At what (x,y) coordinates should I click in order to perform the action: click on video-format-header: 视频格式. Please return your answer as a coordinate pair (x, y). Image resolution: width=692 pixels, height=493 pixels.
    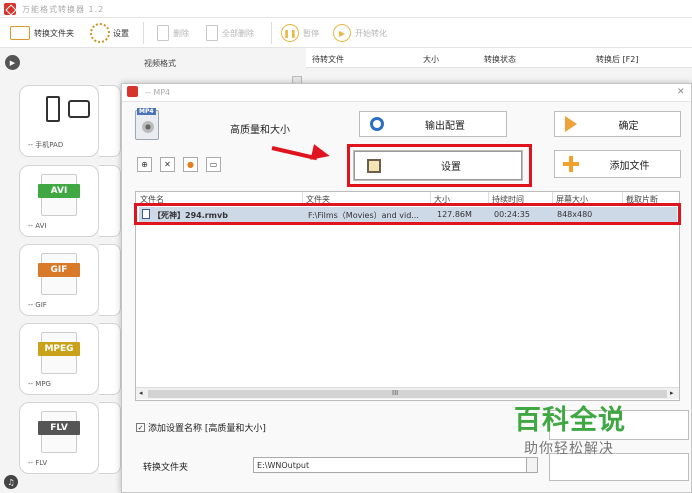
    Looking at the image, I should click on (160, 63).